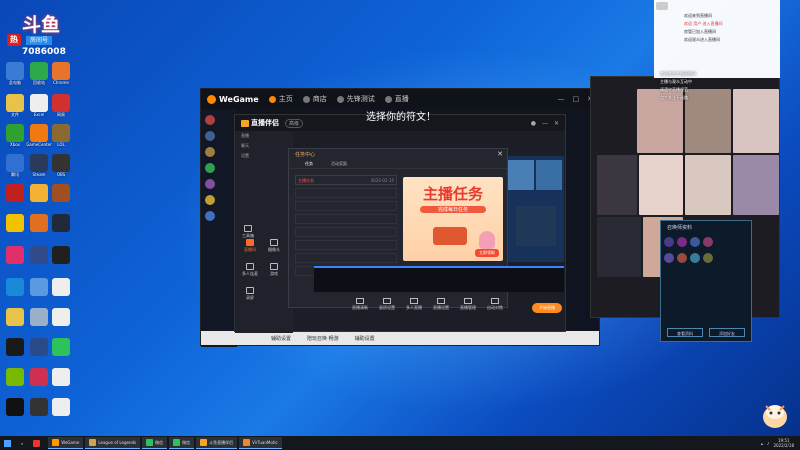 Image resolution: width=800 pixels, height=450 pixels. I want to click on search-button: ⌕, so click(22, 443).